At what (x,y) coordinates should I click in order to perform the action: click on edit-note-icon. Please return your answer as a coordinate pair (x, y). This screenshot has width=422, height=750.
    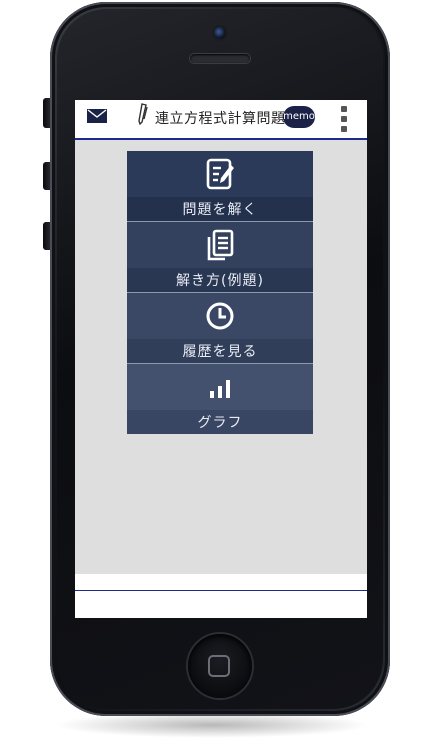
    Looking at the image, I should click on (220, 174).